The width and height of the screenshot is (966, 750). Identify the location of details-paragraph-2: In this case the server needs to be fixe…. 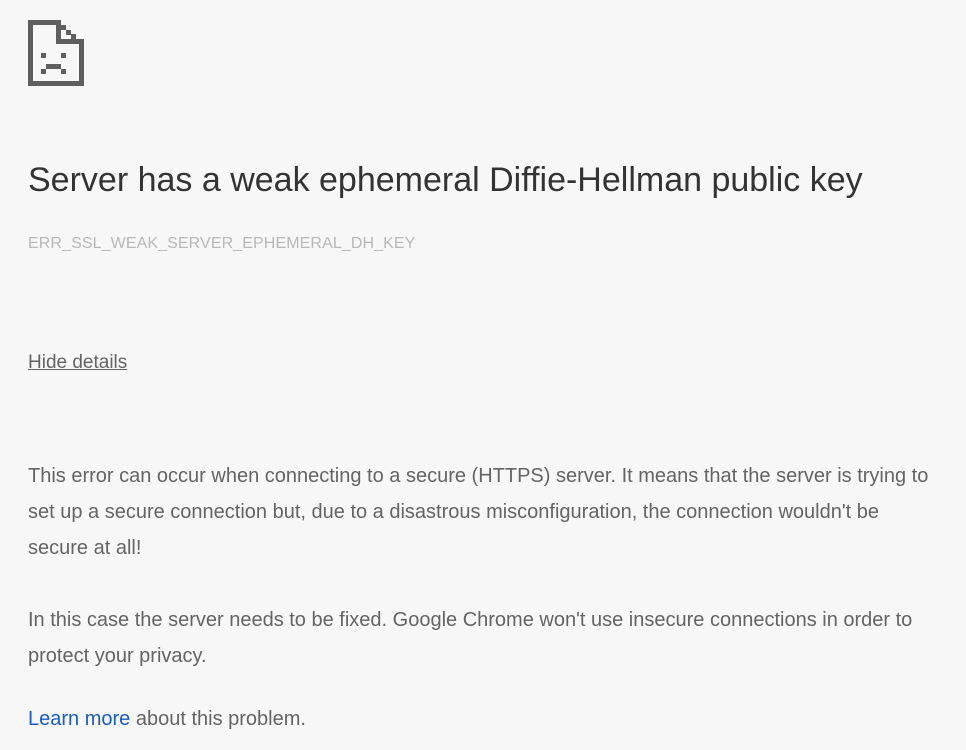
(470, 638).